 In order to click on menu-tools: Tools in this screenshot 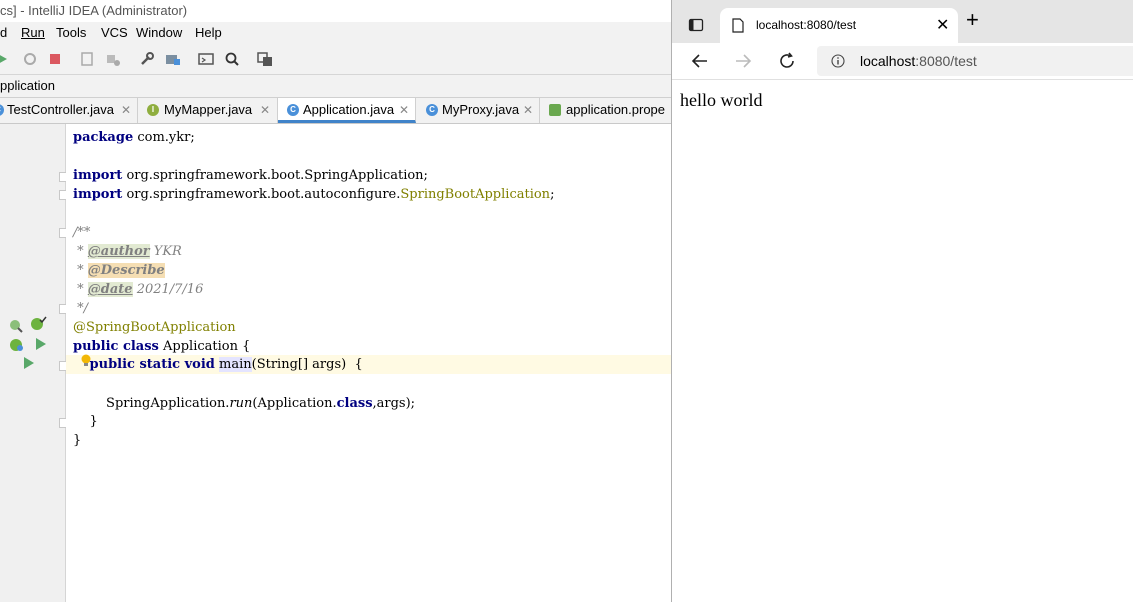, I will do `click(71, 32)`.